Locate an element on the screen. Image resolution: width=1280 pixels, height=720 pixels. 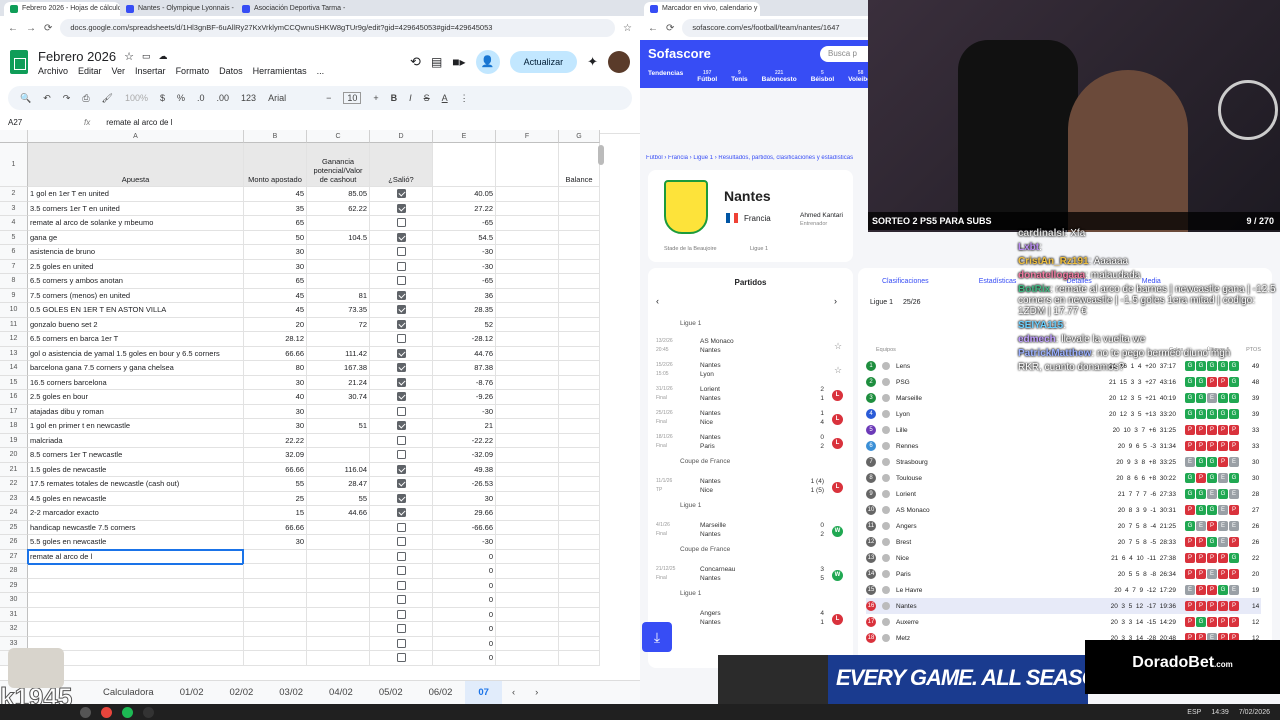
browser-tab: Asociación Deportiva Tarma - is located at coordinates (294, 9).